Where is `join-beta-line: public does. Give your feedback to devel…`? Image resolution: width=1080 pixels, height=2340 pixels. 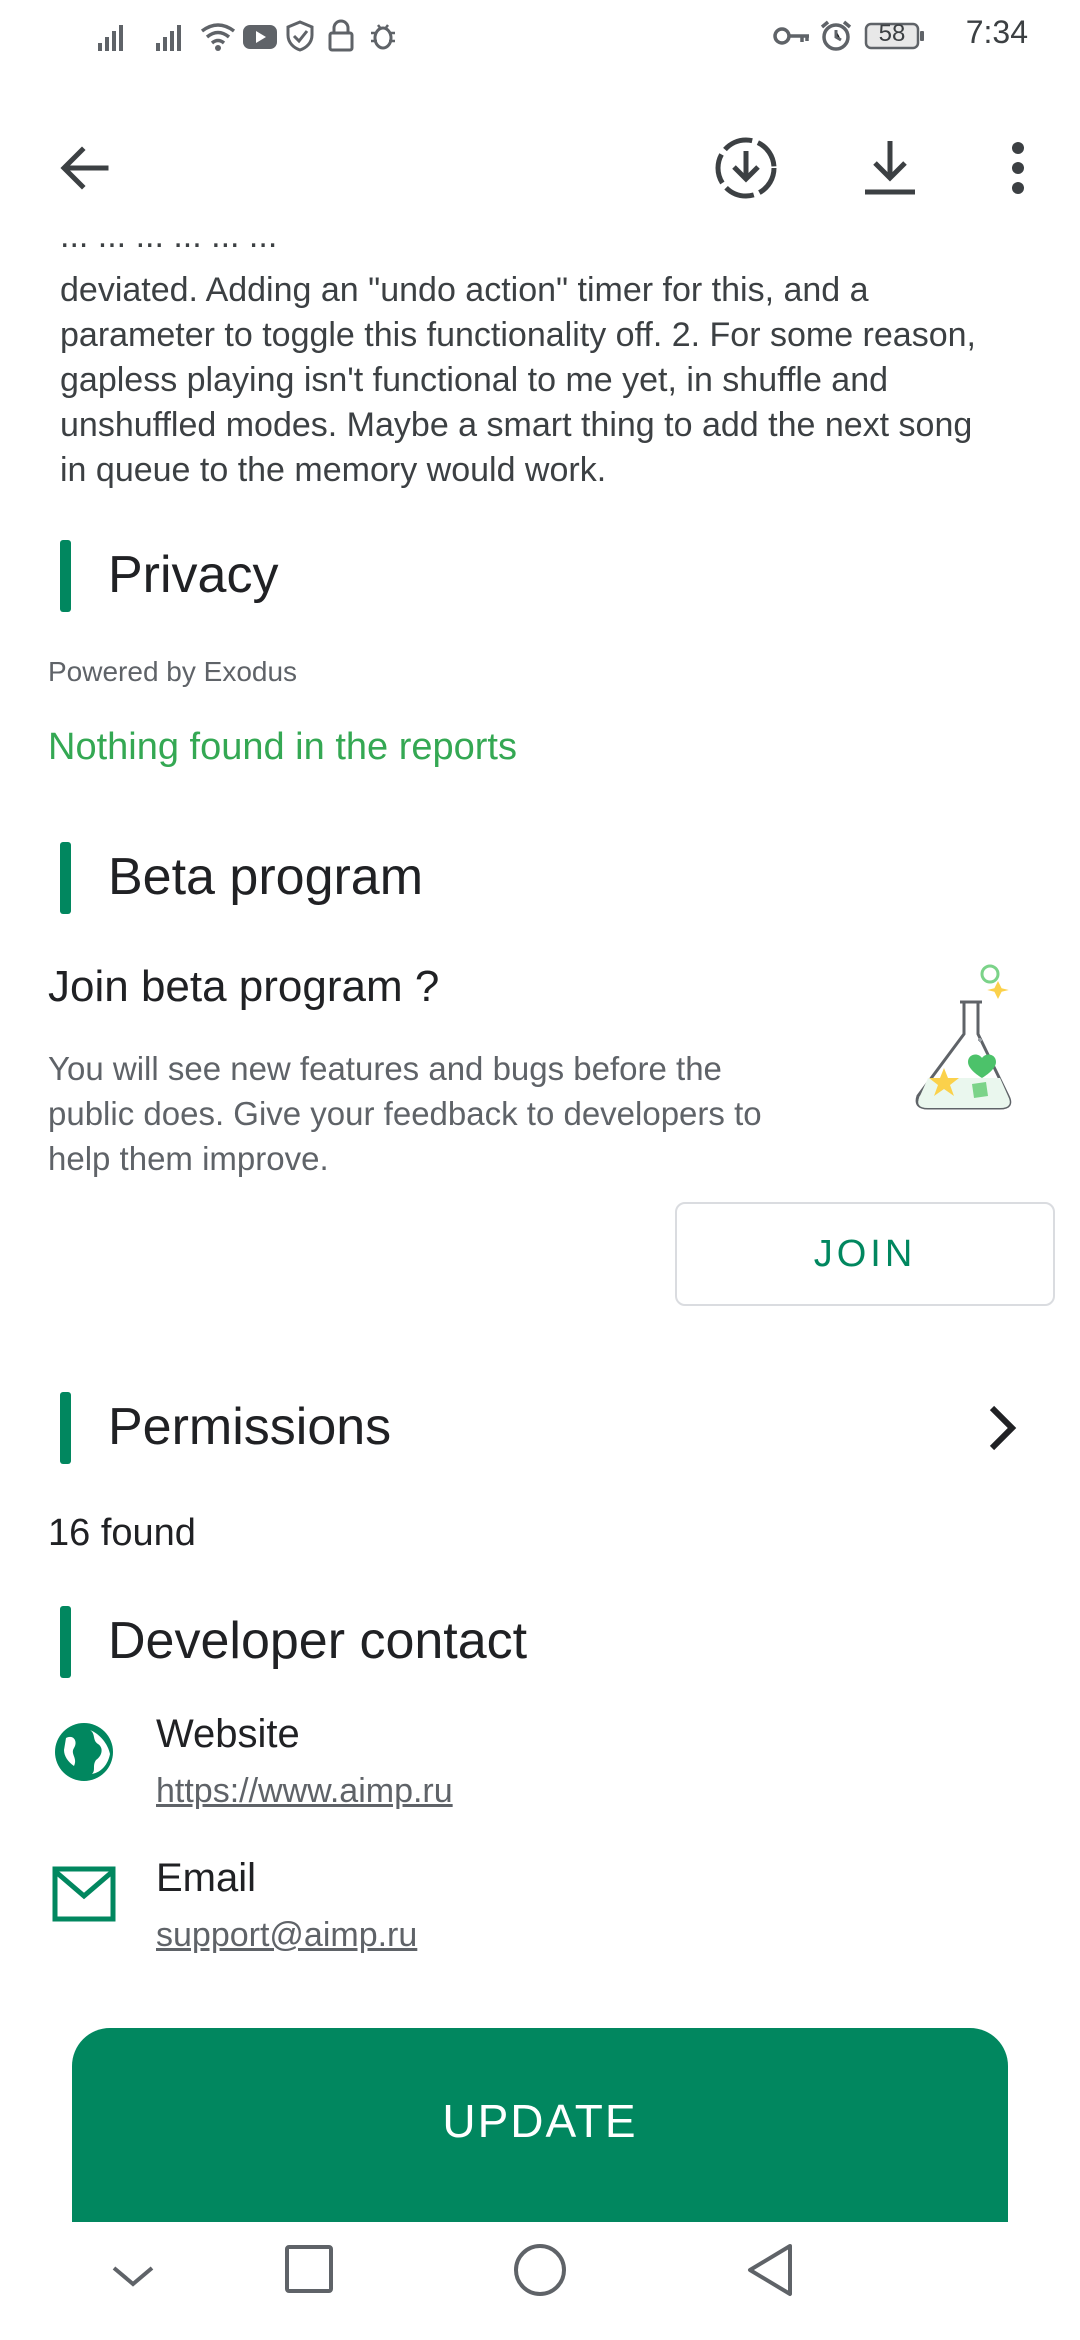
join-beta-line: public does. Give your feedback to devel… is located at coordinates (405, 1113).